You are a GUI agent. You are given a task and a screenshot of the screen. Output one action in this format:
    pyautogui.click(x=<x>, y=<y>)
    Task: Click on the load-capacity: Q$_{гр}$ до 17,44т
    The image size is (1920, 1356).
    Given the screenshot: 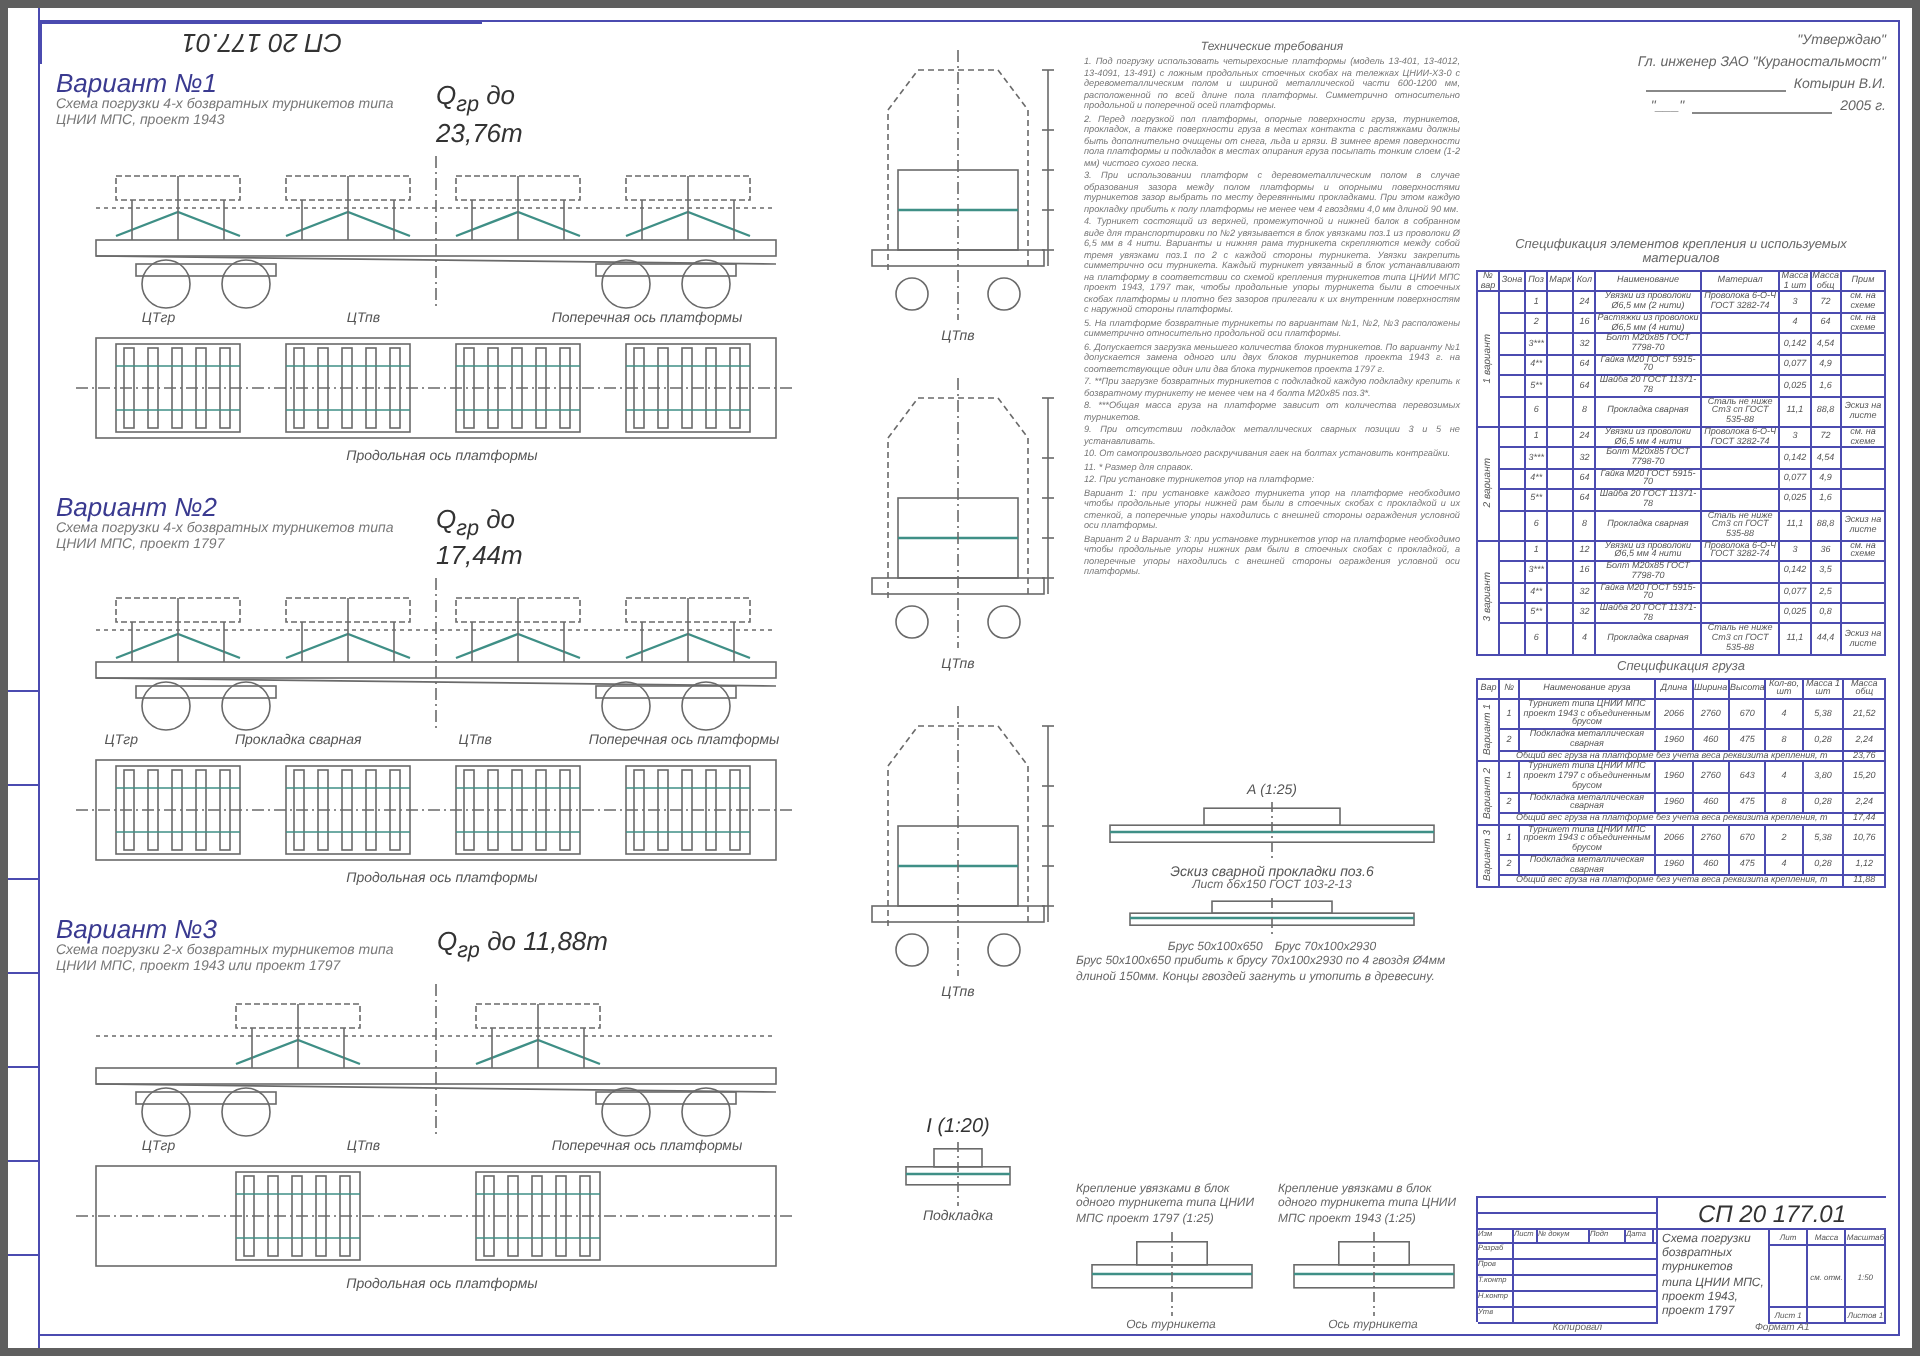 What is the action you would take?
    pyautogui.click(x=480, y=537)
    